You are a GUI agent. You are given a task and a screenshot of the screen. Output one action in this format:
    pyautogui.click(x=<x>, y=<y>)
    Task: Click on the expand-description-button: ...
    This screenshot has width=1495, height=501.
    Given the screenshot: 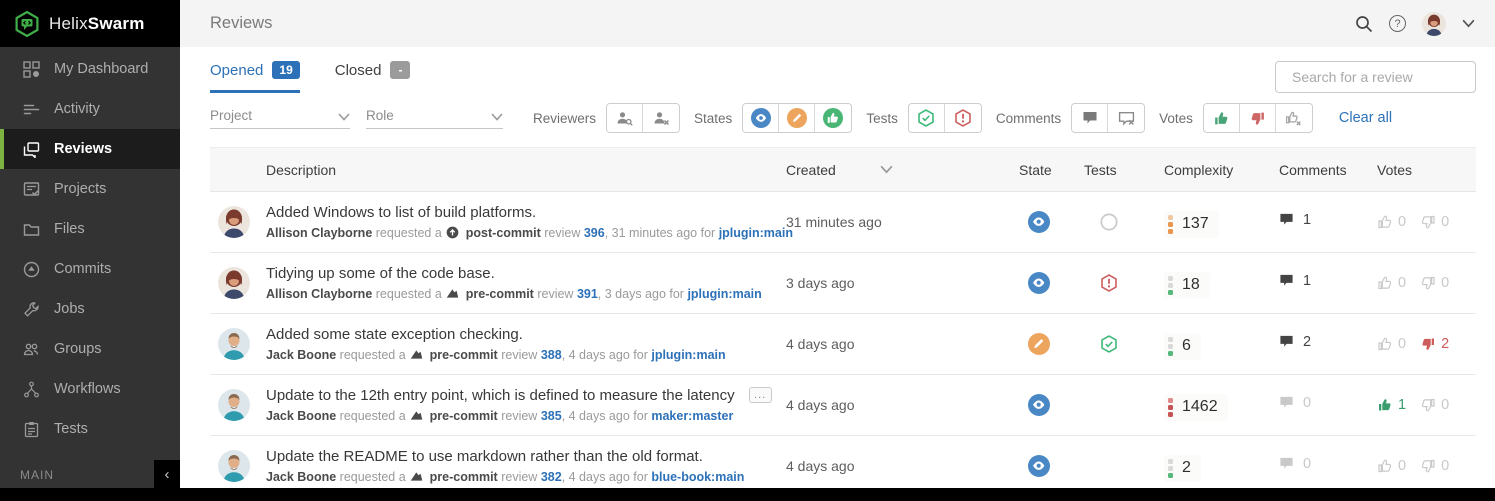 What is the action you would take?
    pyautogui.click(x=760, y=395)
    